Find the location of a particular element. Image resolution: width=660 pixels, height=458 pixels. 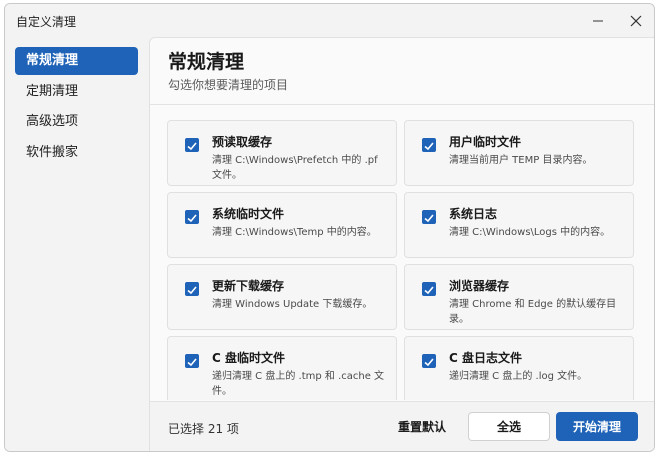

item-description: 清理 C:\Windows\Logs 中的内容。 is located at coordinates (530, 232).